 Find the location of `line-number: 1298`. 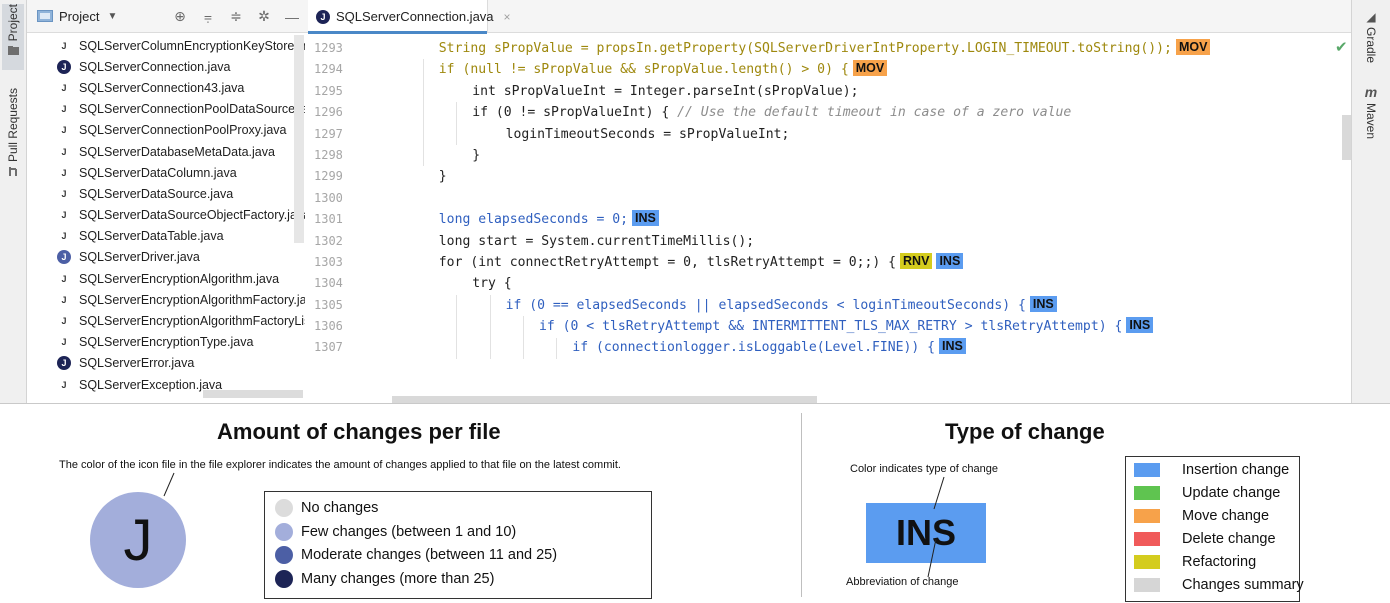

line-number: 1298 is located at coordinates (328, 154).